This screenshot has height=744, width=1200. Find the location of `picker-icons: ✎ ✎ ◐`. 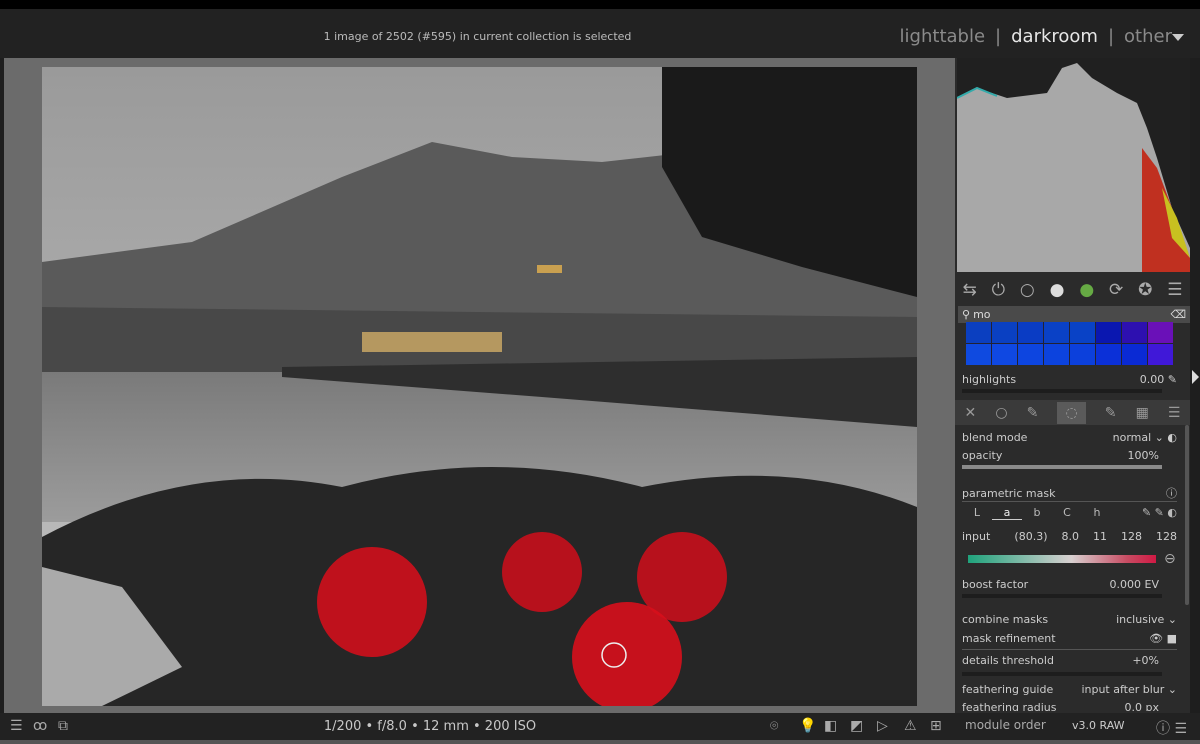

picker-icons: ✎ ✎ ◐ is located at coordinates (1159, 513).